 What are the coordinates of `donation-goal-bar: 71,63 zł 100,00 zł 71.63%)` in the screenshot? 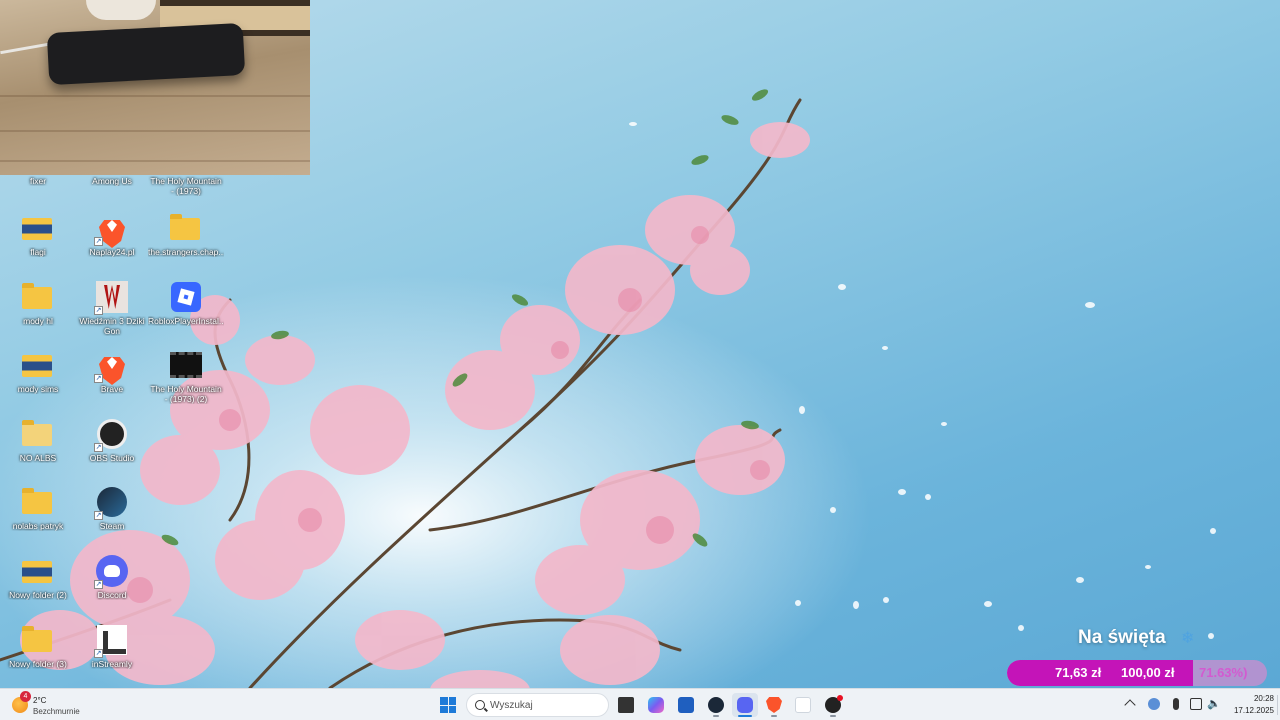 It's located at (1137, 673).